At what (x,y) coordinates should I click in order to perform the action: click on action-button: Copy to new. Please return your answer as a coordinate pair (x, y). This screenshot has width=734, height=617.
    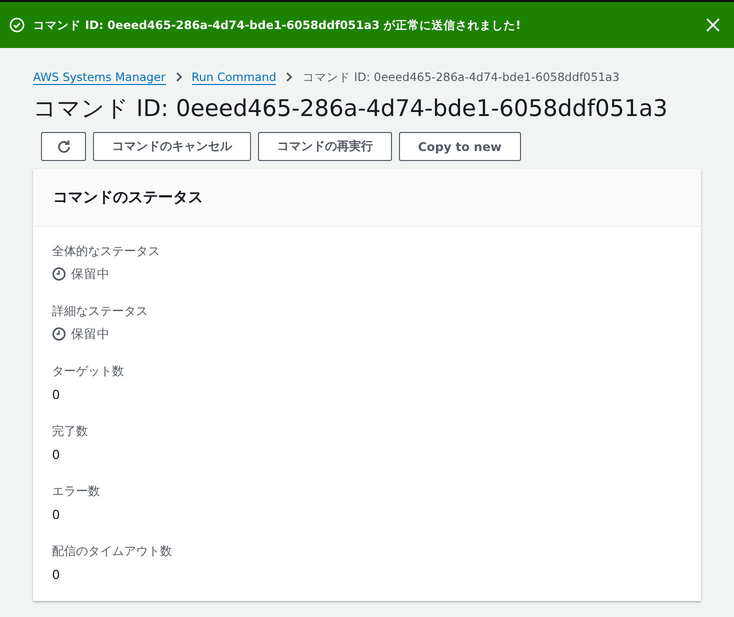
    Looking at the image, I should click on (460, 146).